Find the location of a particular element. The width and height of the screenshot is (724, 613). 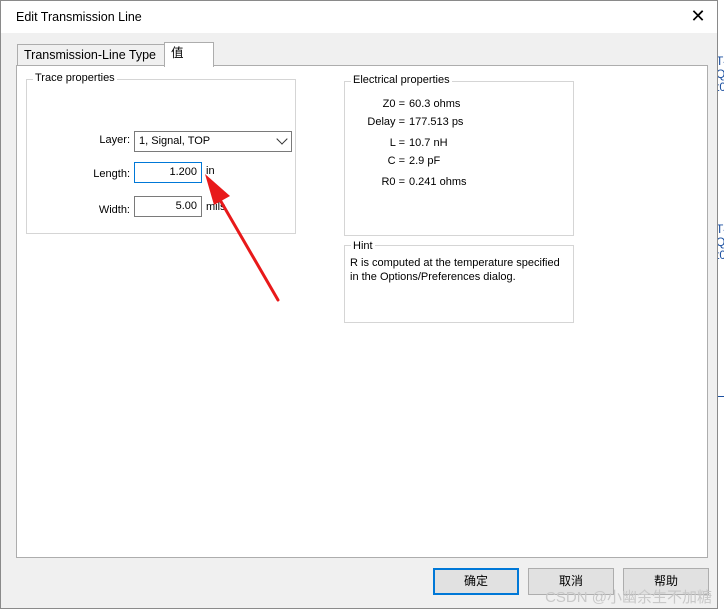

tab-transmission-line-type: Transmission-Line Type is located at coordinates (91, 55).